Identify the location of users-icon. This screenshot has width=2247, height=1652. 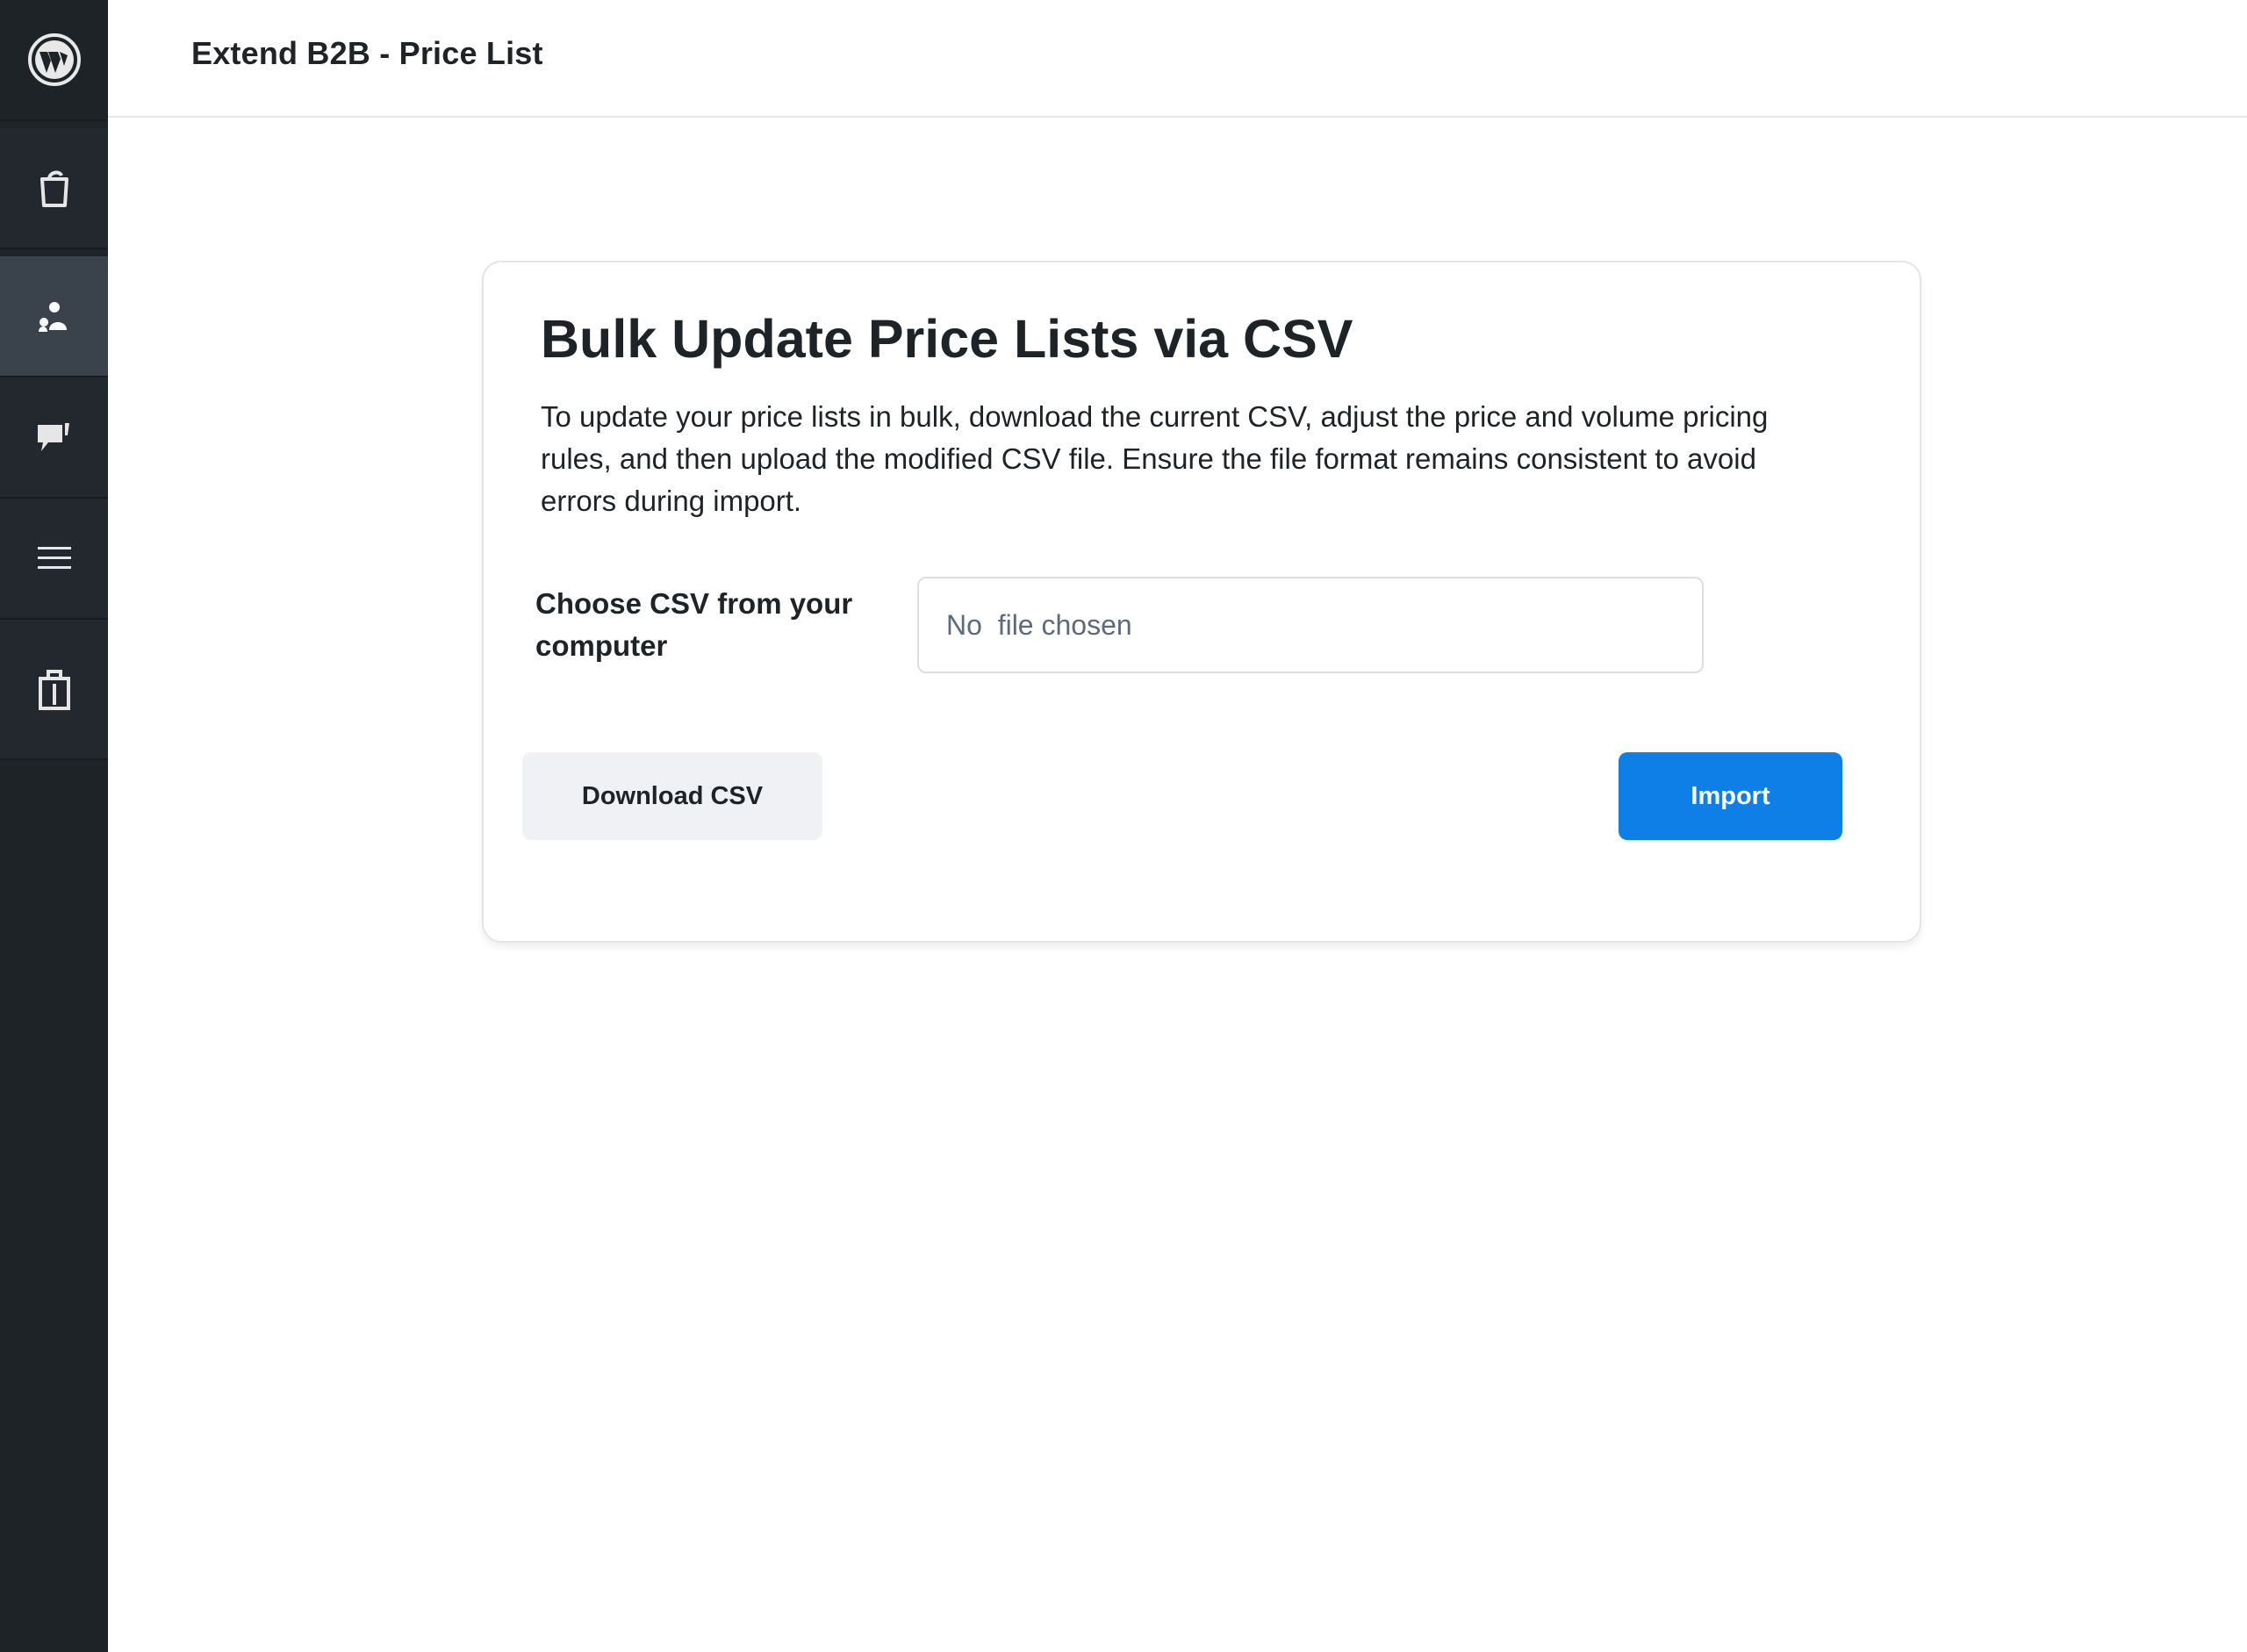
(54, 316).